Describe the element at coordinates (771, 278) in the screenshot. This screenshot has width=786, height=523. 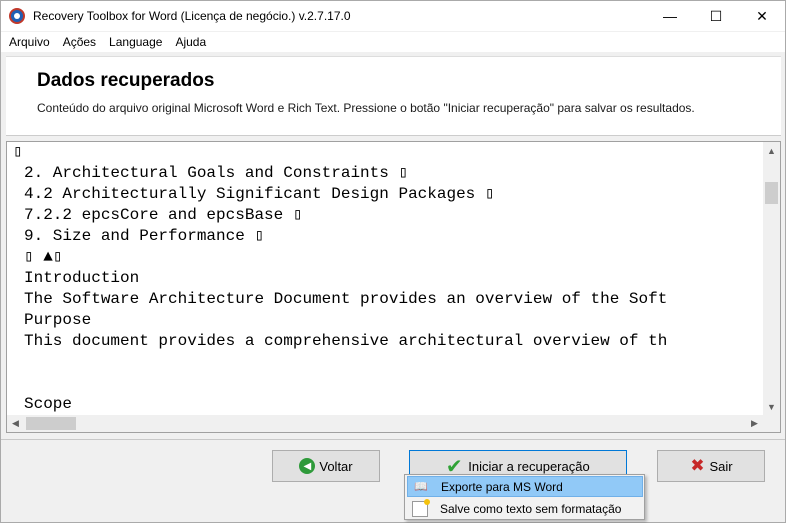
I see `vertical-scrollbar: ▲ ▼` at that location.